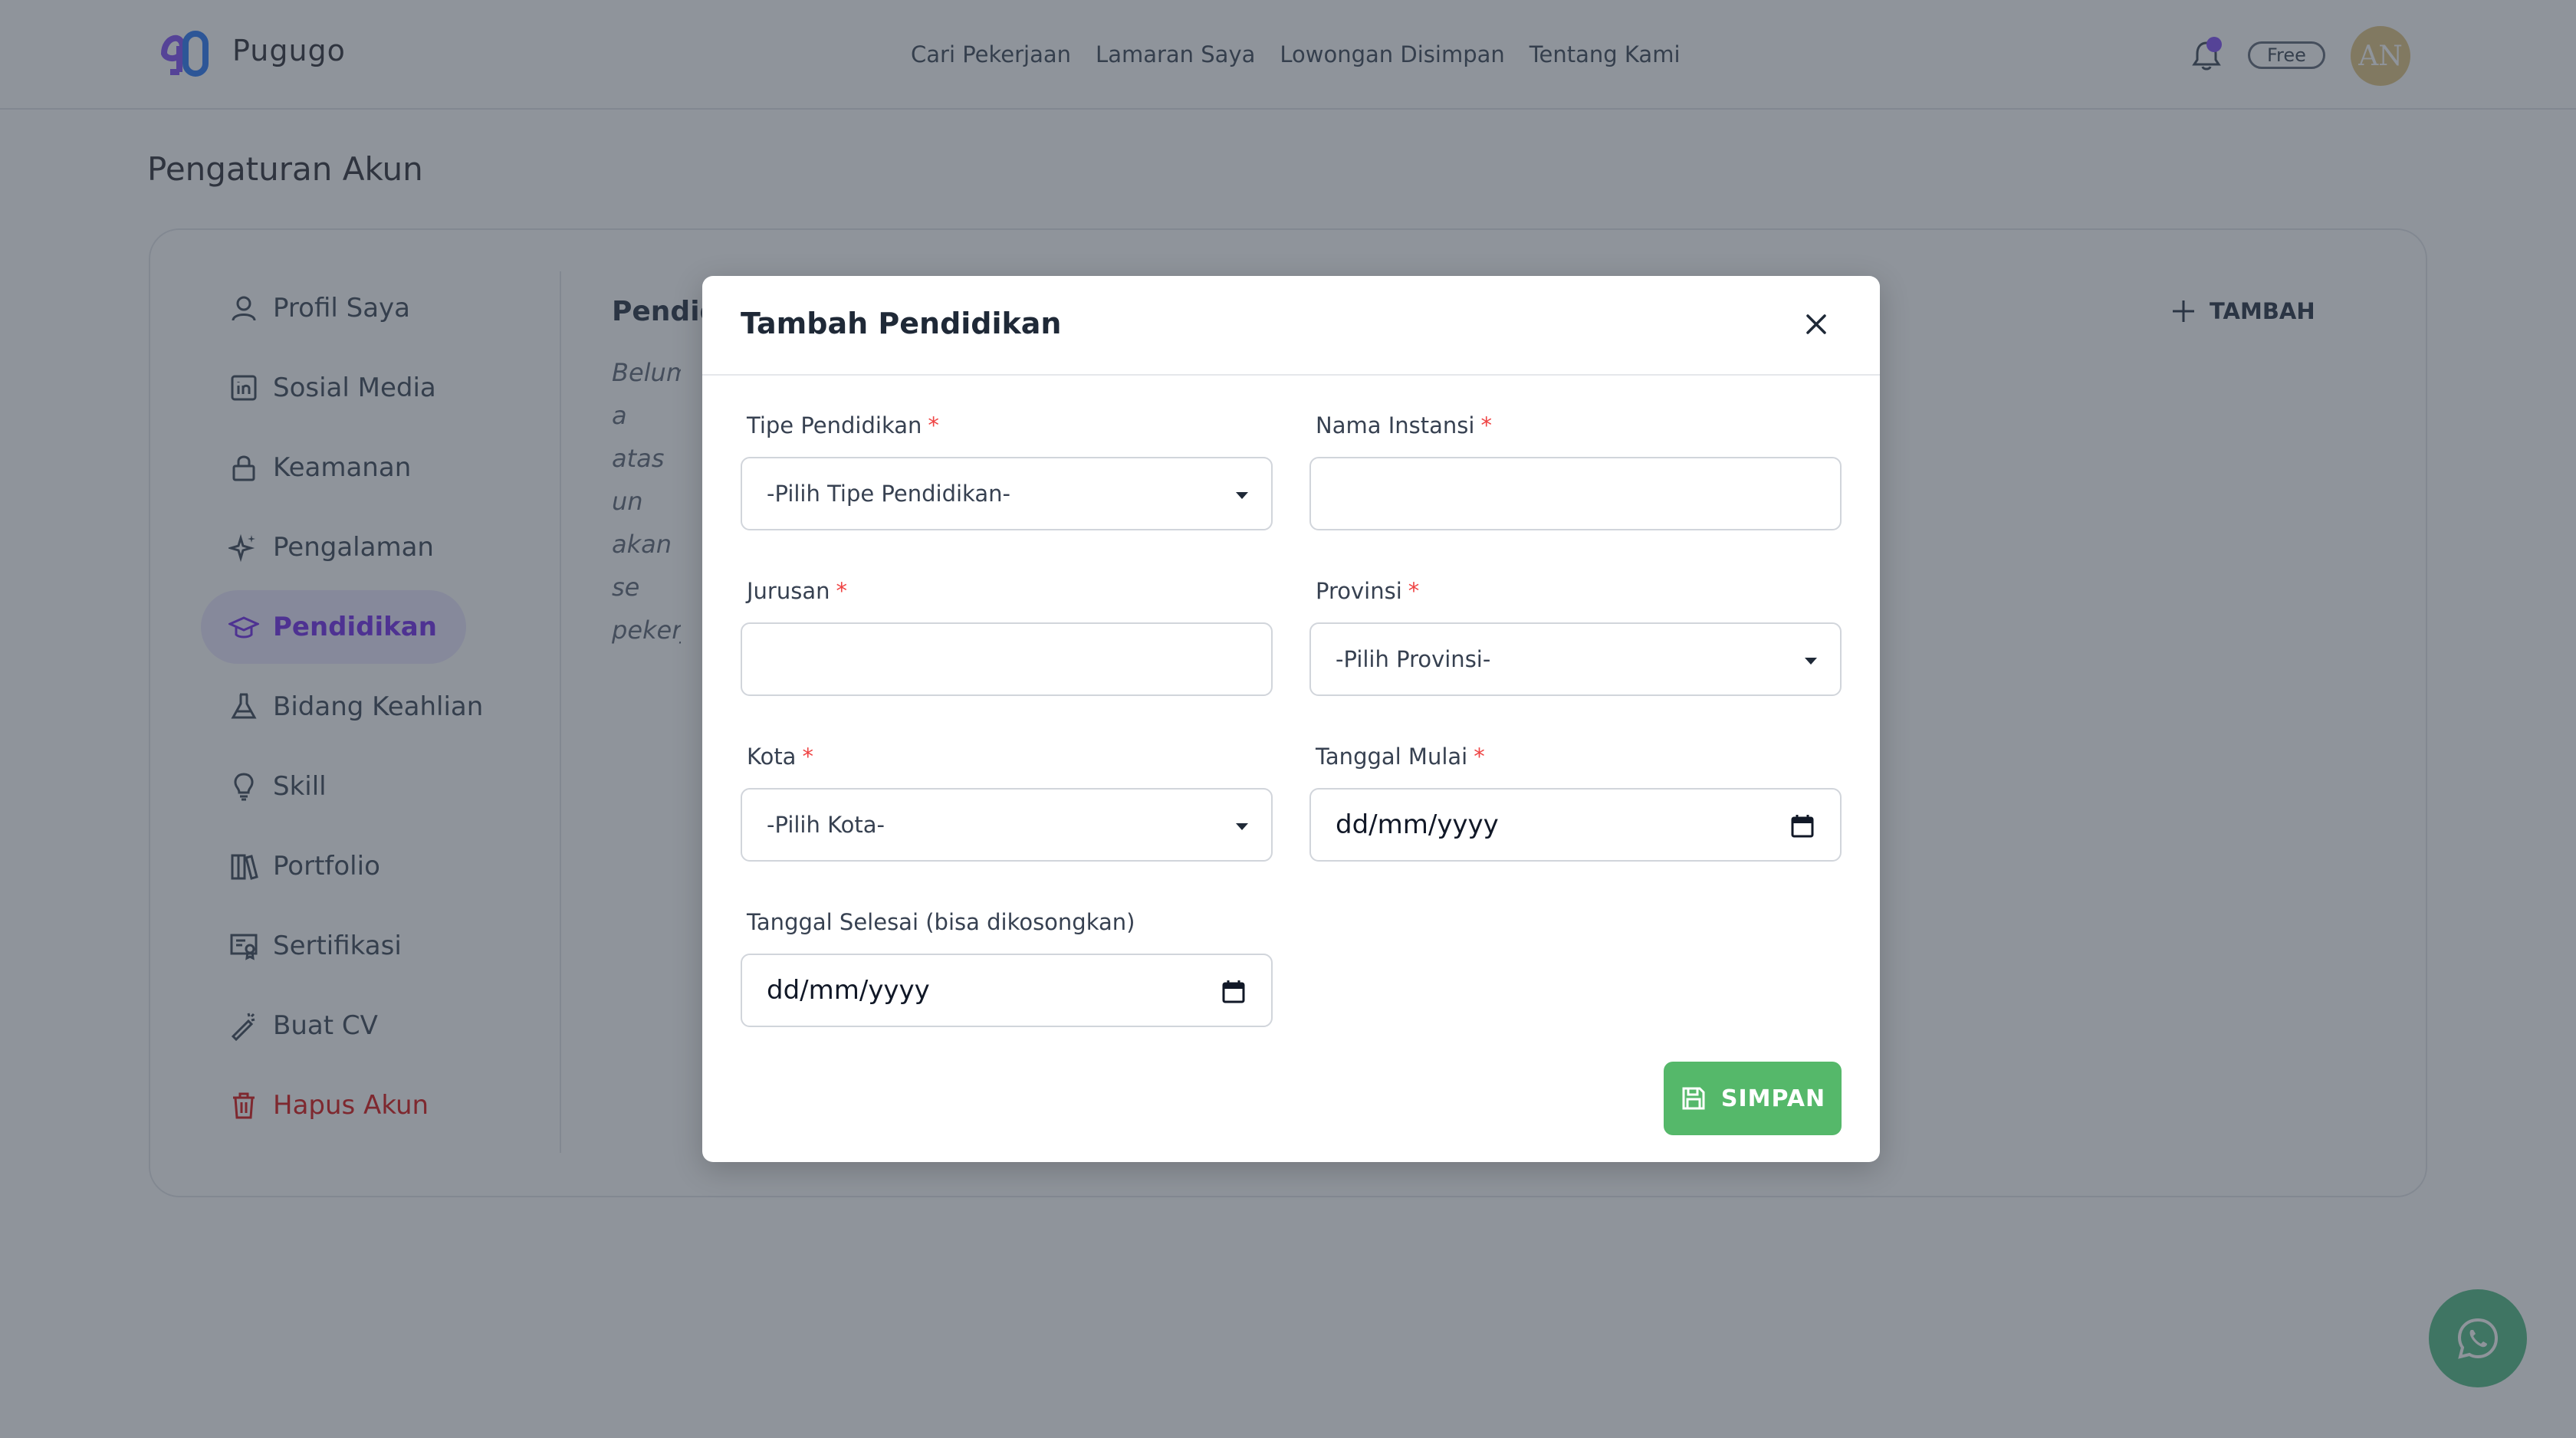  What do you see at coordinates (1404, 425) in the screenshot?
I see `nama-instansi-label: Nama Instansi *` at bounding box center [1404, 425].